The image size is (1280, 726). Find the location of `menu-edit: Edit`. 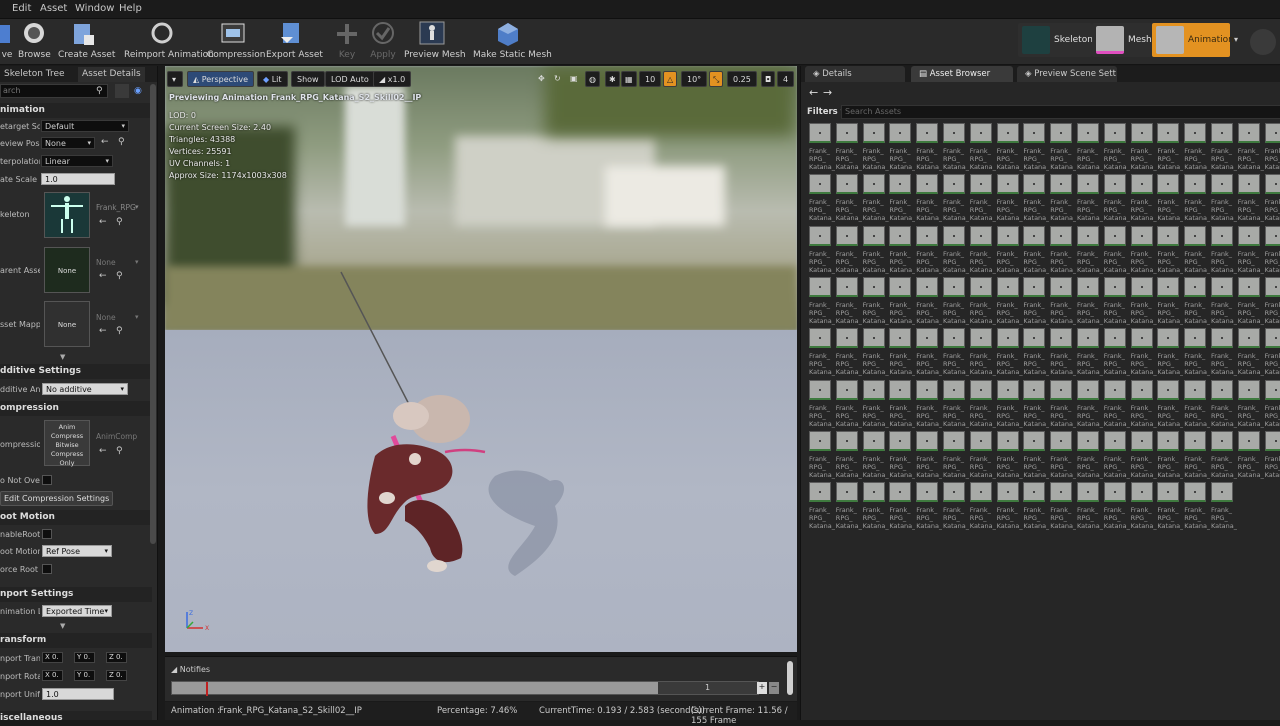

menu-edit: Edit is located at coordinates (21, 8).